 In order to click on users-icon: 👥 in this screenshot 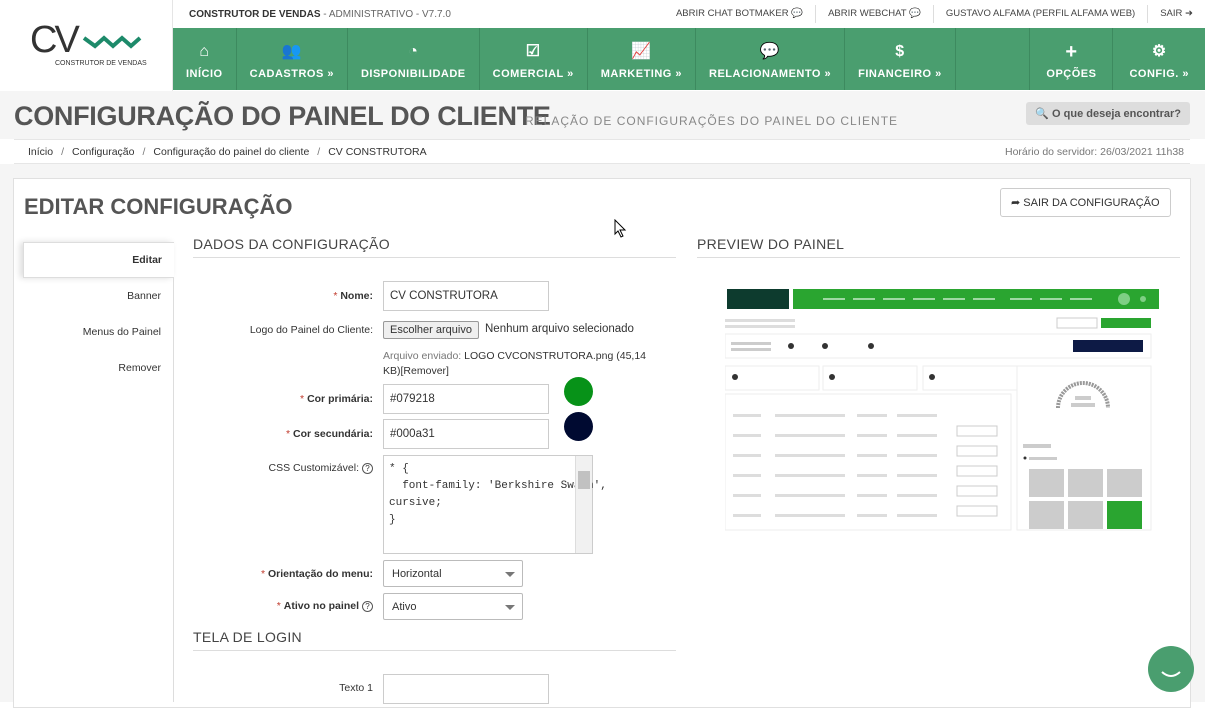, I will do `click(291, 51)`.